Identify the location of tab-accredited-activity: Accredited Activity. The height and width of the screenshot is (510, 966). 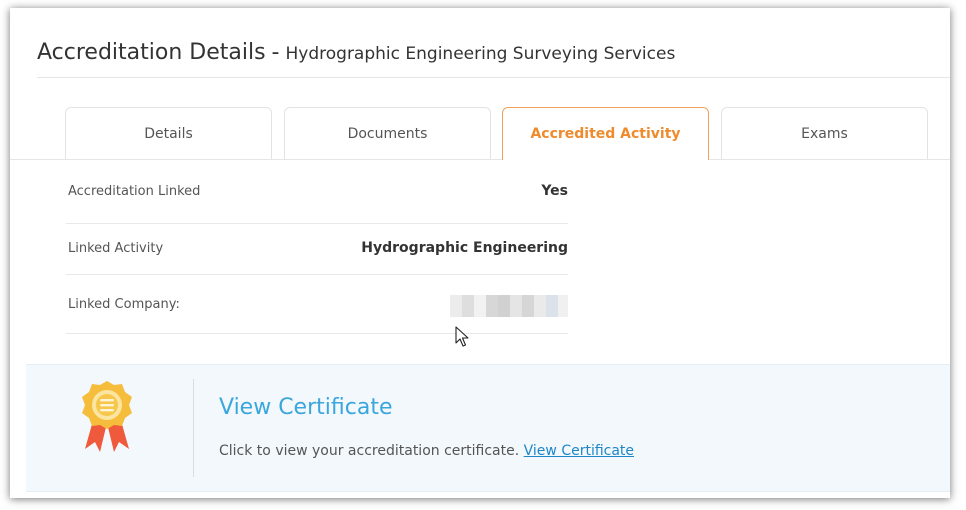
(605, 133).